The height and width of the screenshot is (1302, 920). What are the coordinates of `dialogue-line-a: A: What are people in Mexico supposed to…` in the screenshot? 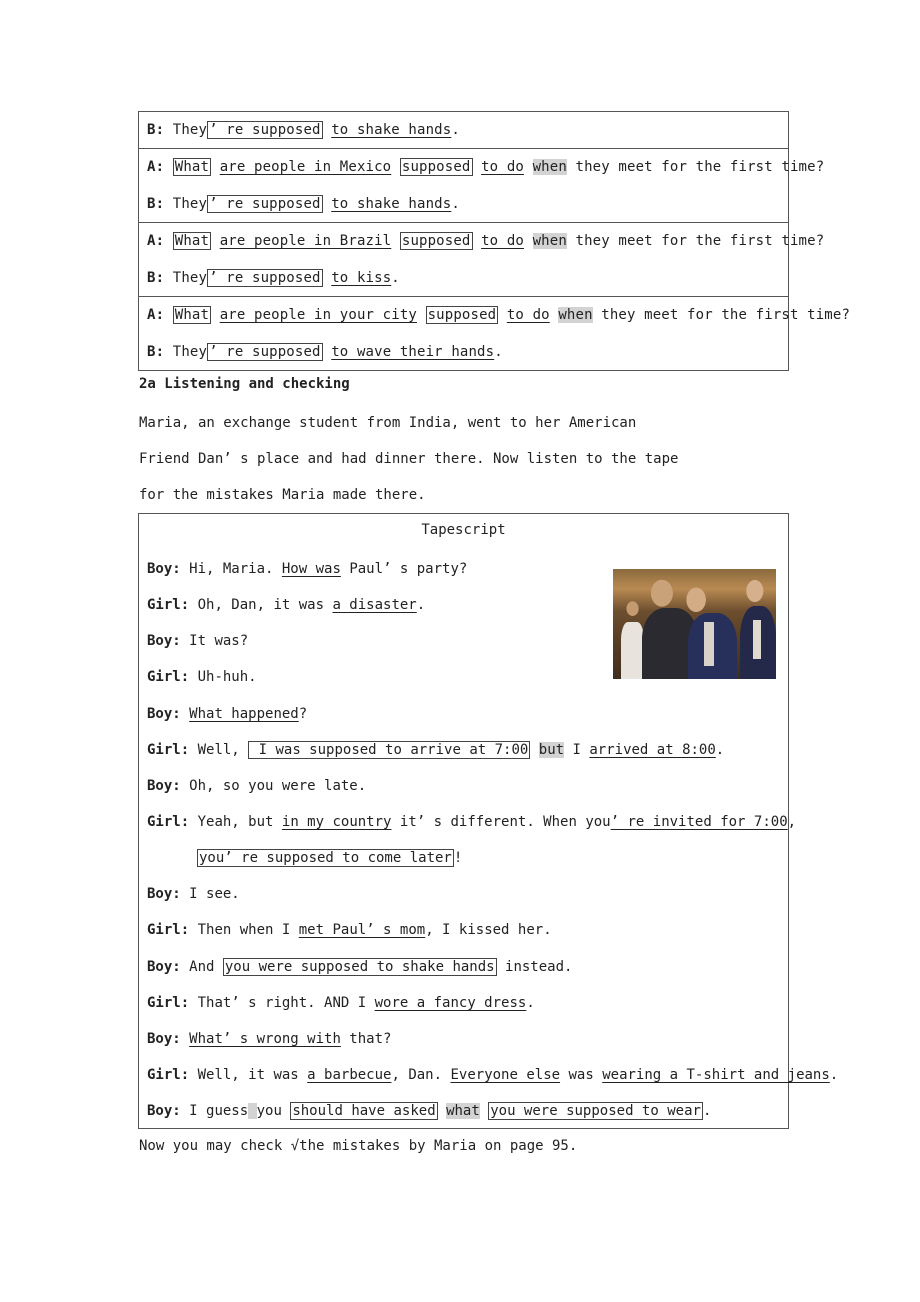 It's located at (485, 167).